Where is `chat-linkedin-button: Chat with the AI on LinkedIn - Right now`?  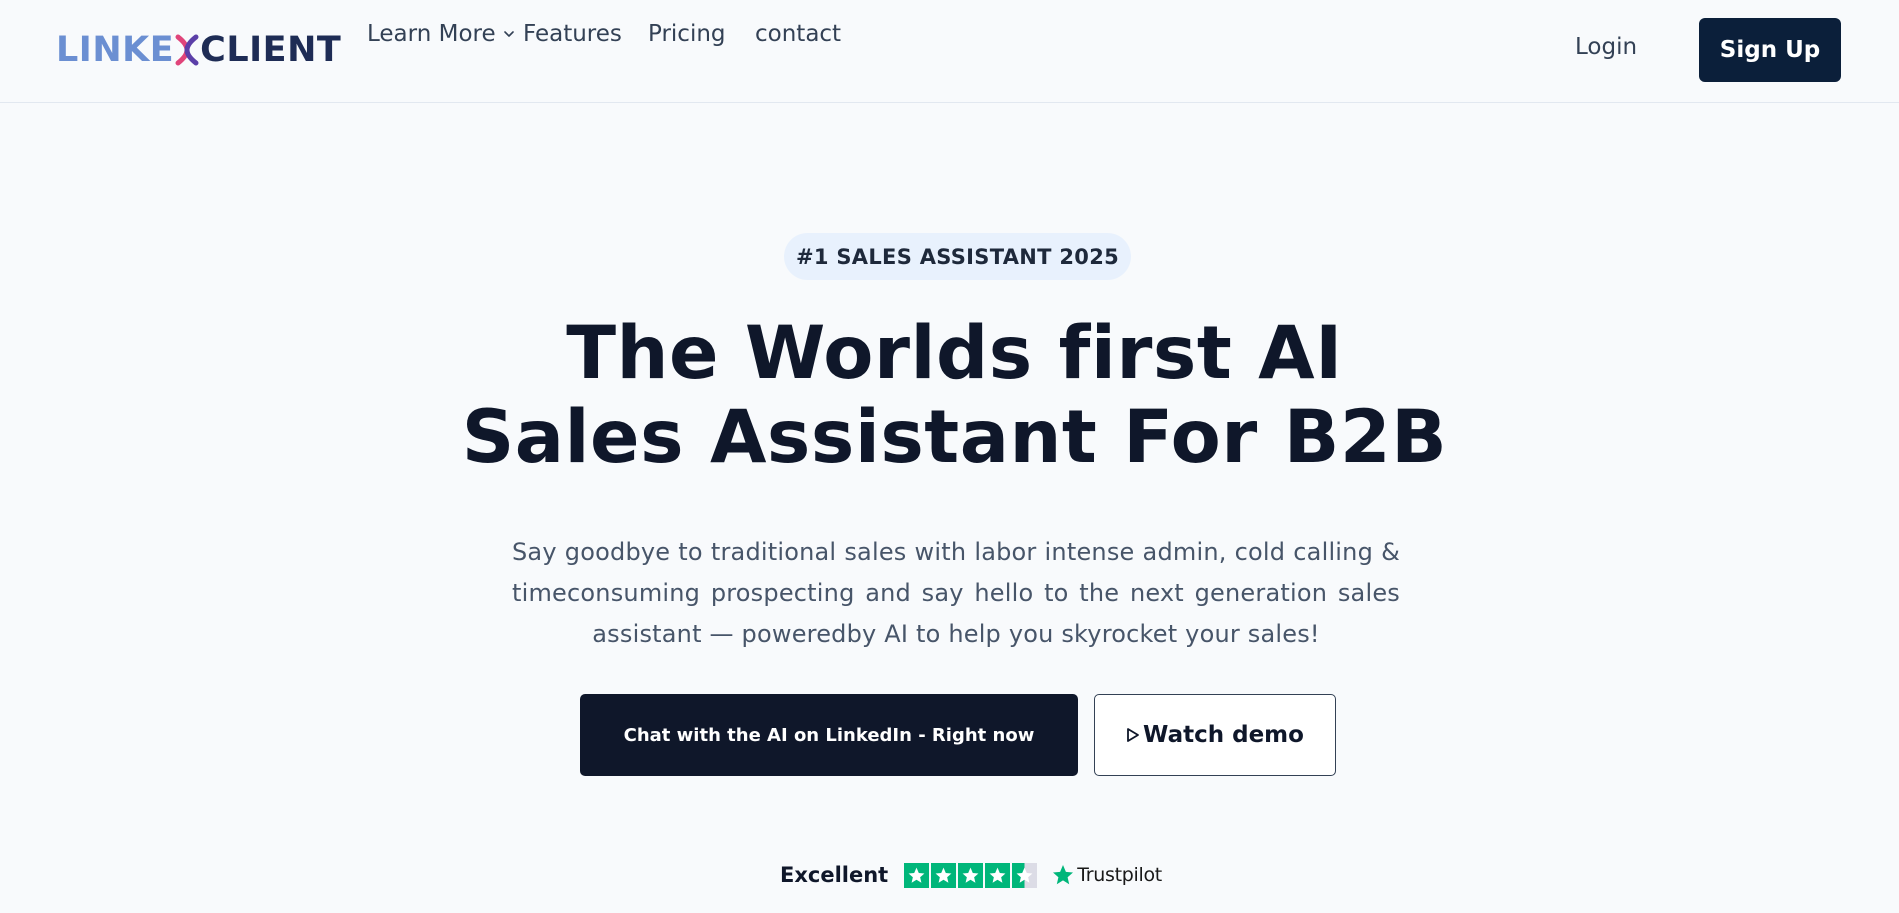 chat-linkedin-button: Chat with the AI on LinkedIn - Right now is located at coordinates (829, 735).